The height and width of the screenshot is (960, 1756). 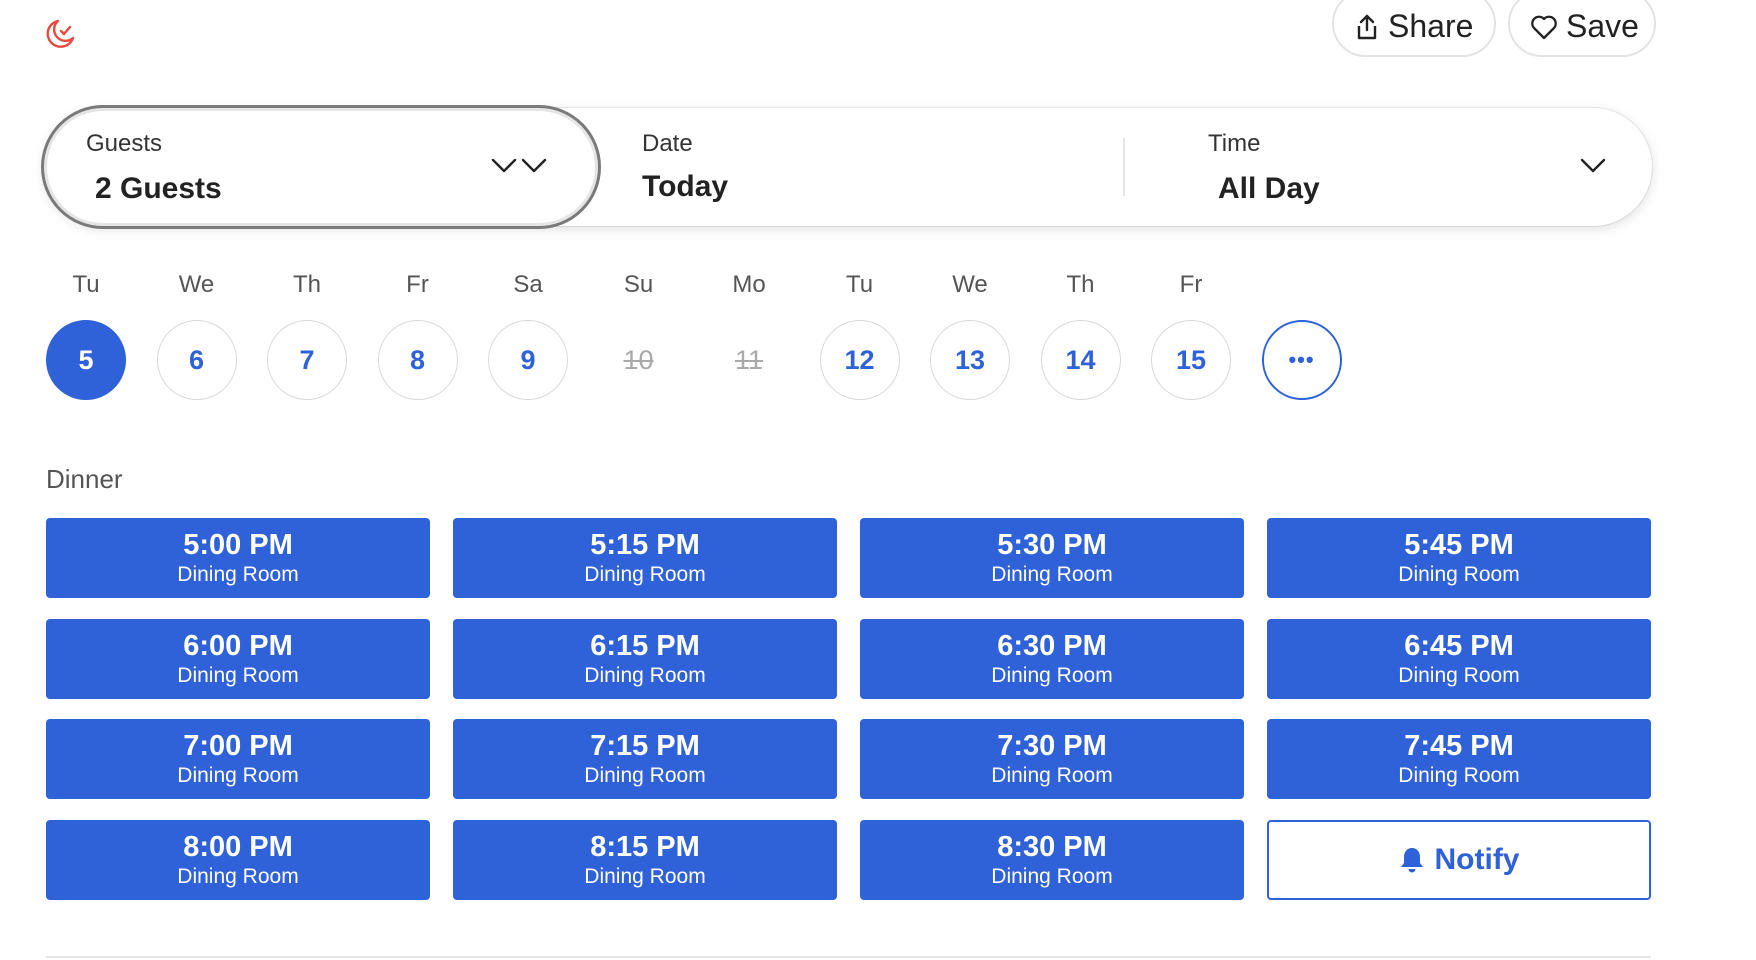 What do you see at coordinates (1411, 859) in the screenshot?
I see `bell-icon` at bounding box center [1411, 859].